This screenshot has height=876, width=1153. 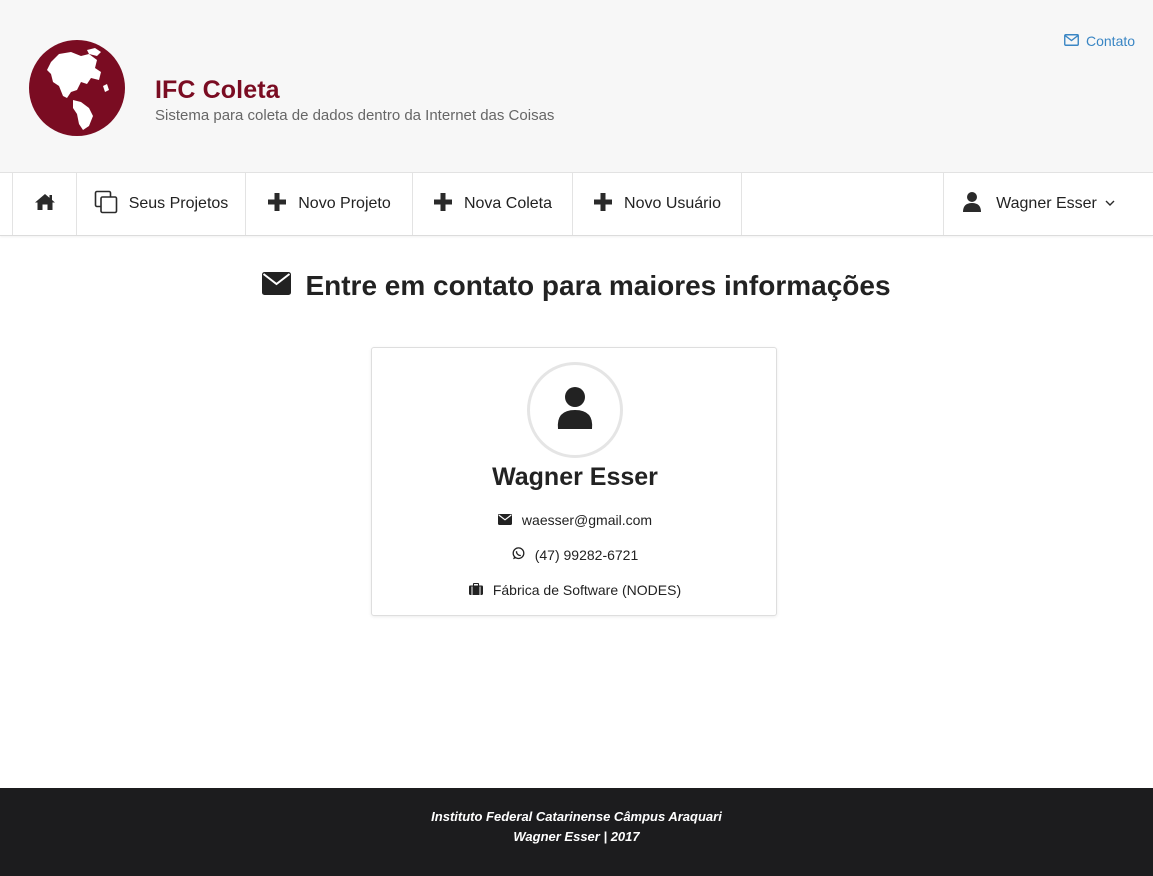 I want to click on contact-org-row: Fábrica de Software (NODES), so click(x=575, y=590).